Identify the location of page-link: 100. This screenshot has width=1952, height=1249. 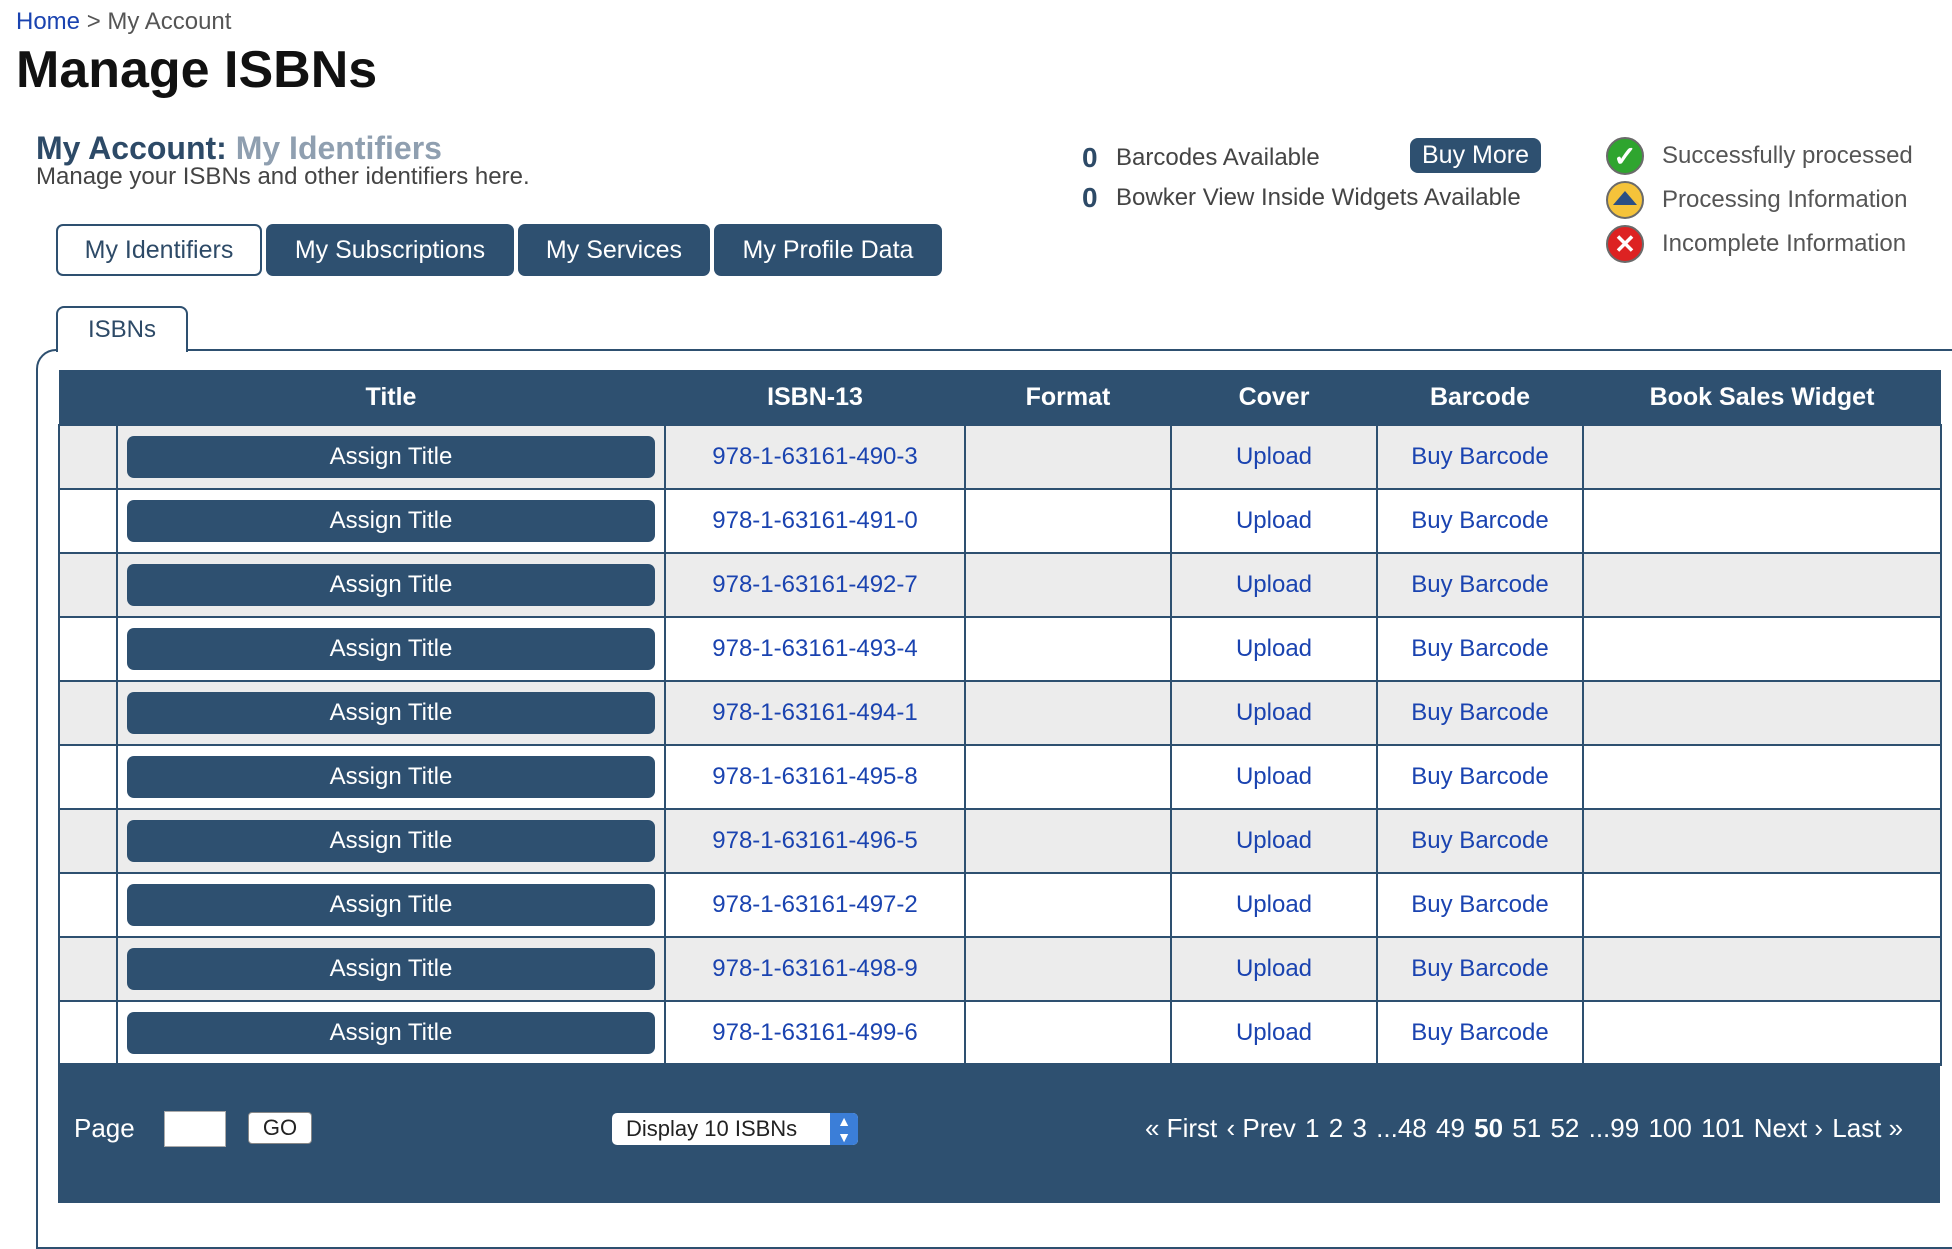
(1669, 1128).